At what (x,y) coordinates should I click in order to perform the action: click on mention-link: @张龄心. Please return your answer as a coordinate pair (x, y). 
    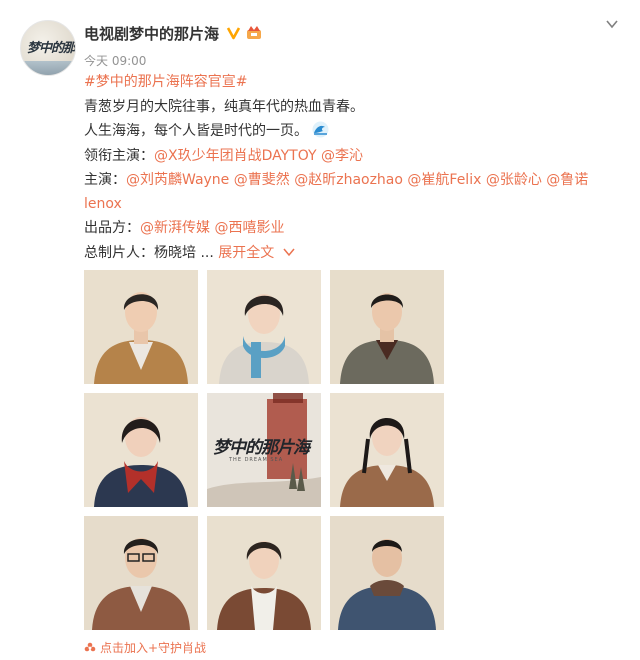
    Looking at the image, I should click on (514, 180).